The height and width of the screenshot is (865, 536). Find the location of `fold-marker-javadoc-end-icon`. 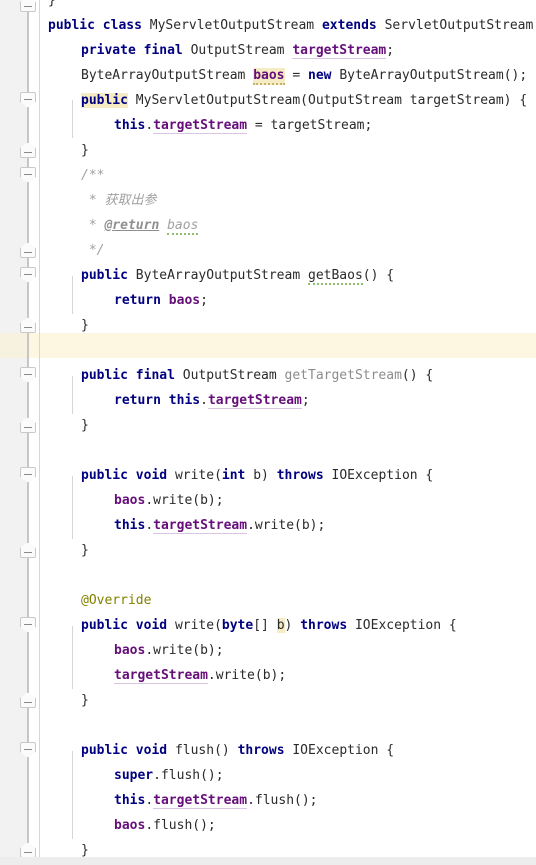

fold-marker-javadoc-end-icon is located at coordinates (28, 250).